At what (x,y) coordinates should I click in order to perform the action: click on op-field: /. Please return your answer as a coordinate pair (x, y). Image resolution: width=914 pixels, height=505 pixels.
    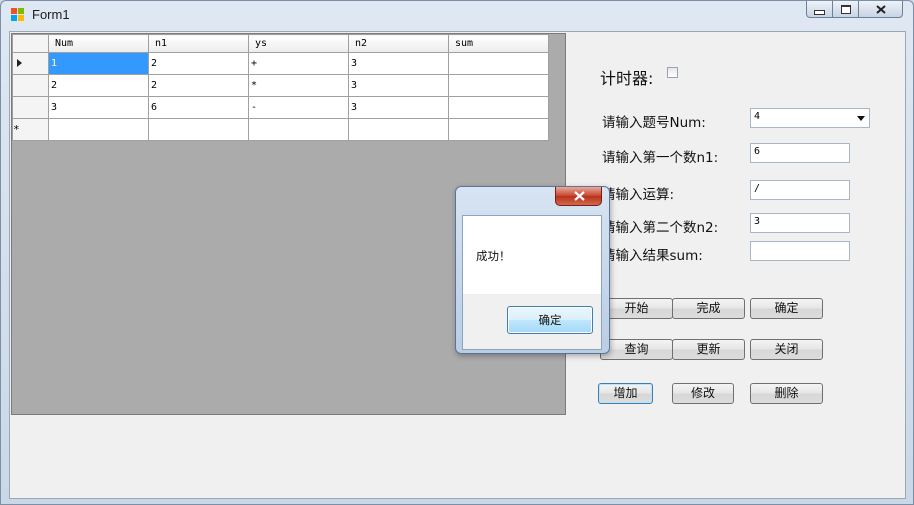
    Looking at the image, I should click on (800, 190).